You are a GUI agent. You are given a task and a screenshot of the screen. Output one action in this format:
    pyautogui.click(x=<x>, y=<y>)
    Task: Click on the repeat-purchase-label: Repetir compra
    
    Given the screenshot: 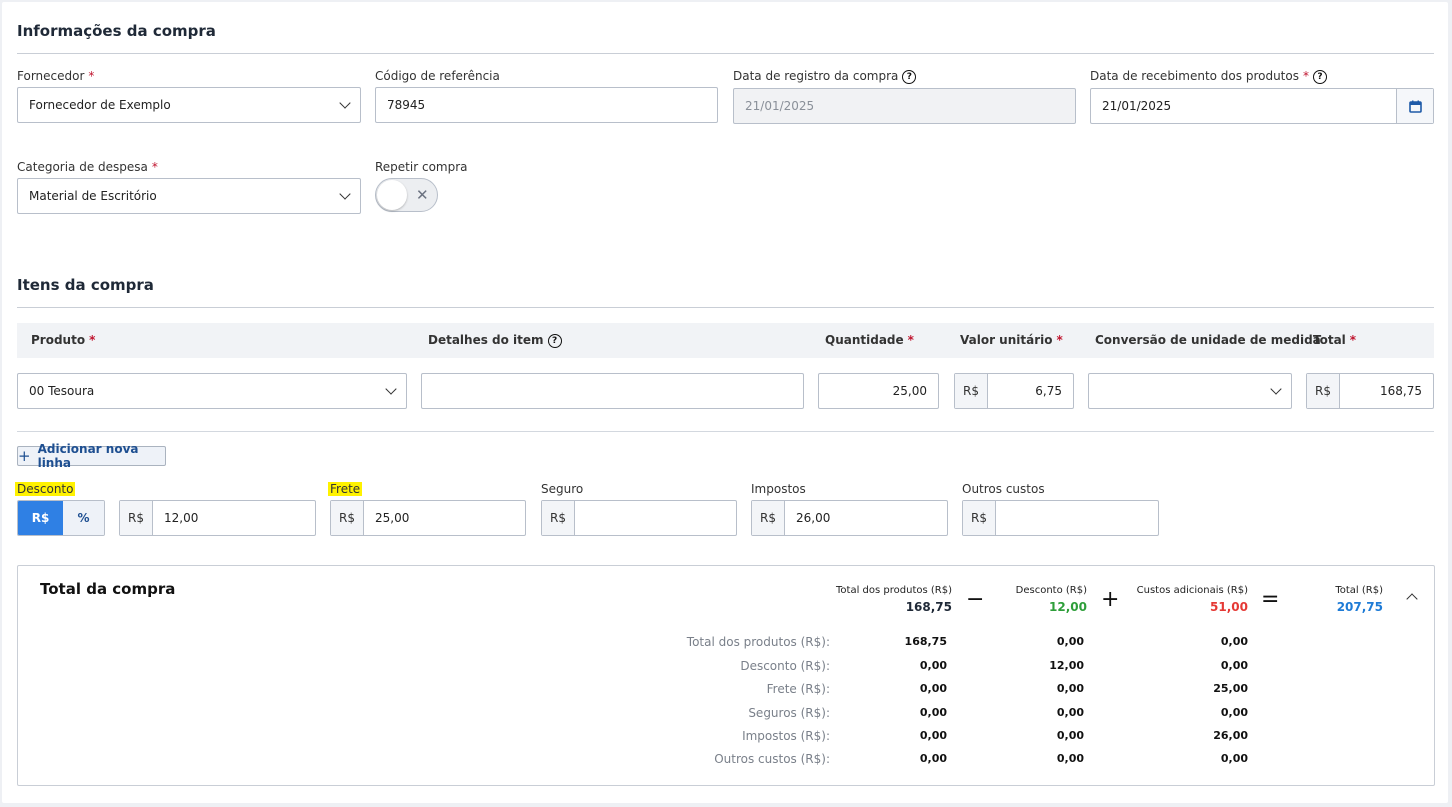 What is the action you would take?
    pyautogui.click(x=421, y=167)
    